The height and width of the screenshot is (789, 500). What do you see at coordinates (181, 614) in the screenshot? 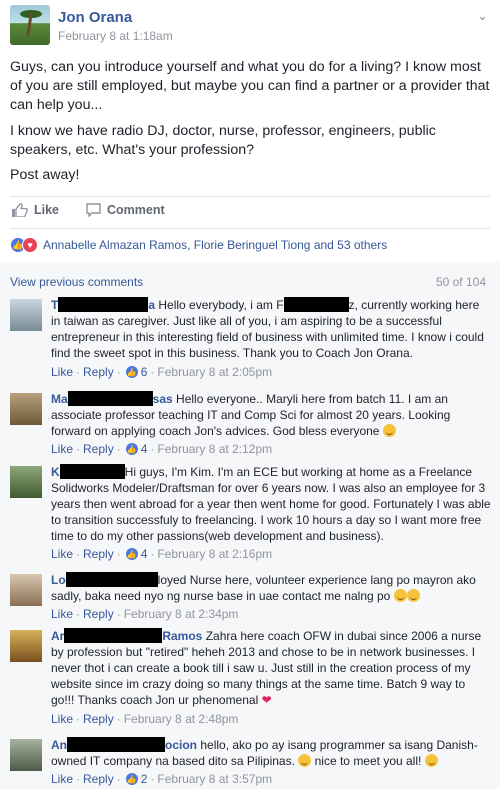
I see `comment-time: February 8 at 2:34pm` at bounding box center [181, 614].